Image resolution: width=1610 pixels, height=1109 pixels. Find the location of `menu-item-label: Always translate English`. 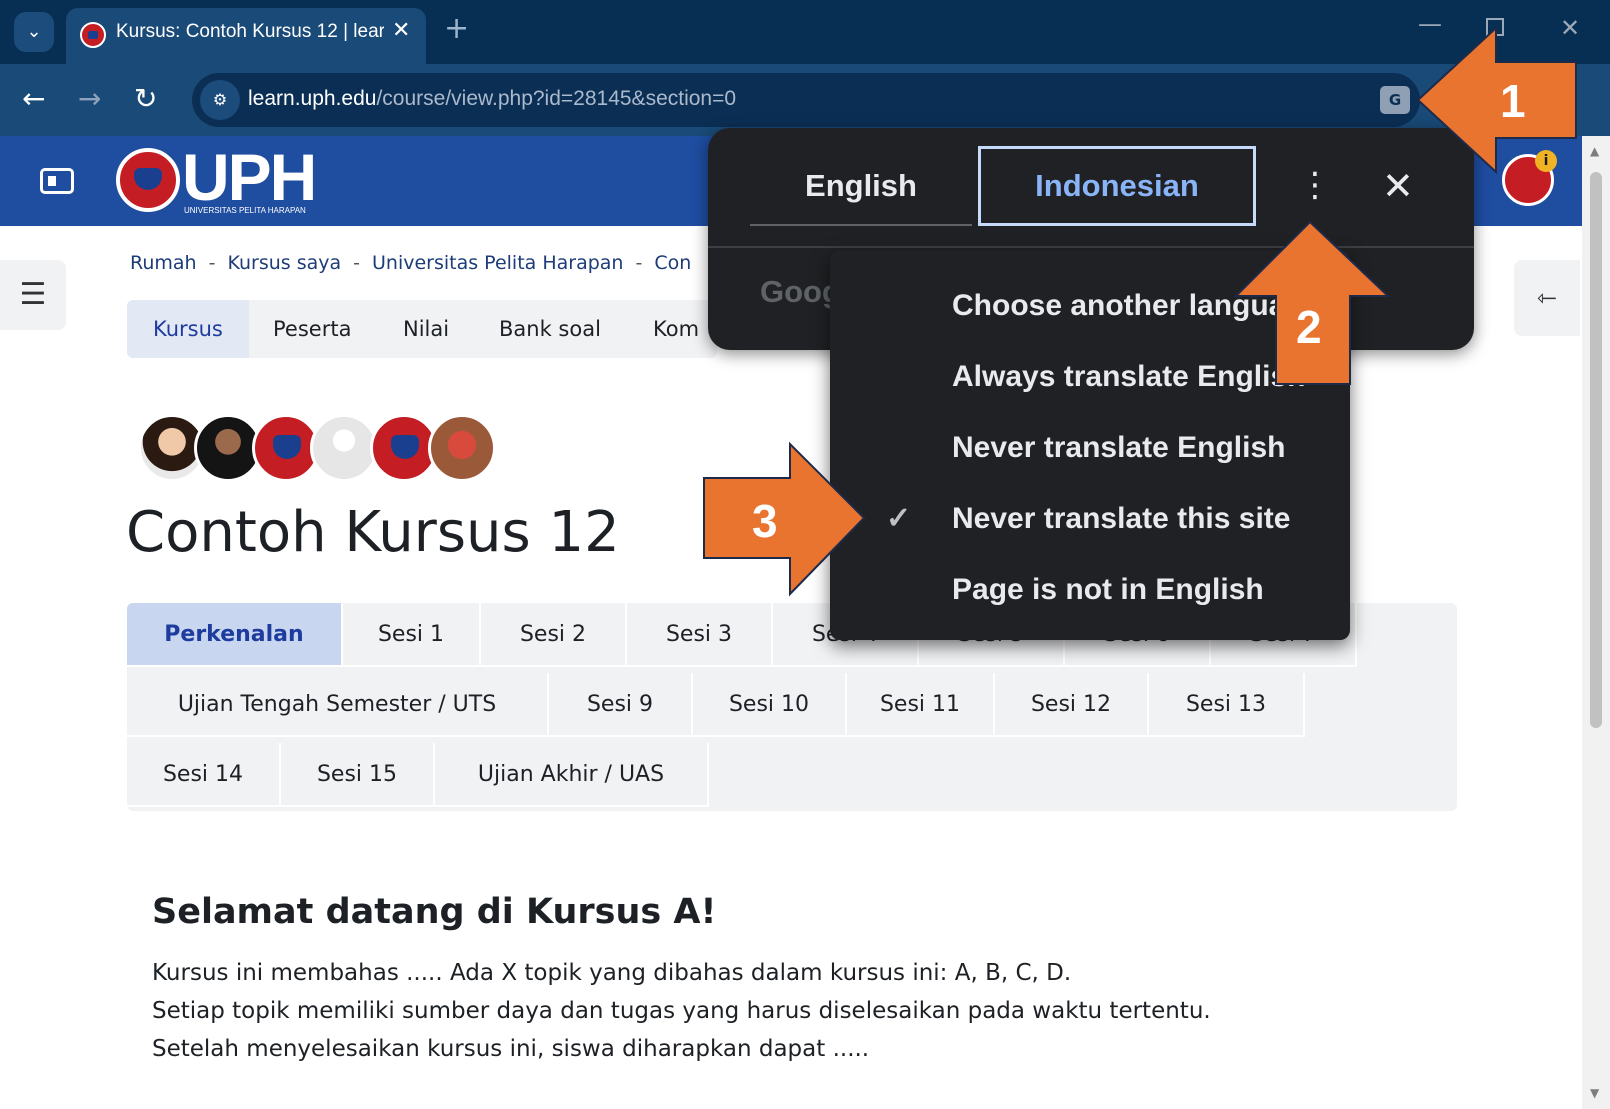

menu-item-label: Always translate English is located at coordinates (1129, 376).